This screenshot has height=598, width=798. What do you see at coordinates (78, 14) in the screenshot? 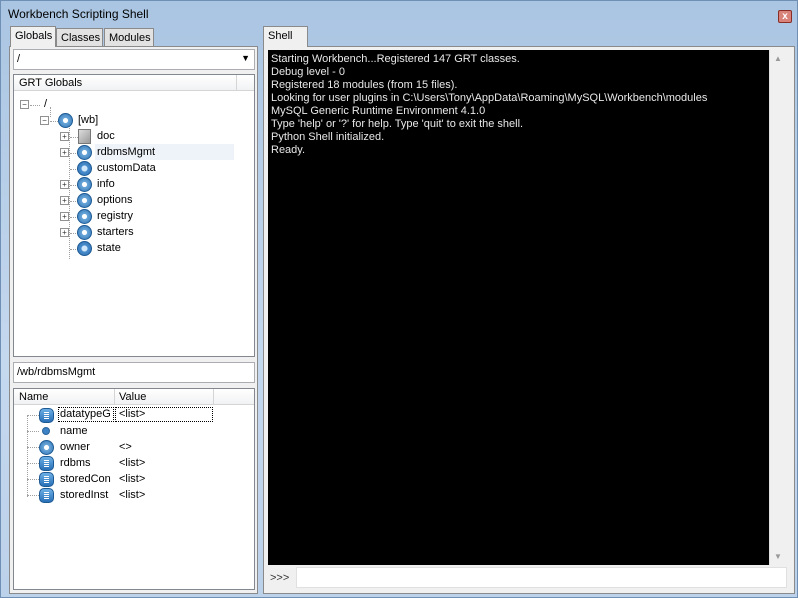
I see `window-title: Workbench Scripting Shell` at bounding box center [78, 14].